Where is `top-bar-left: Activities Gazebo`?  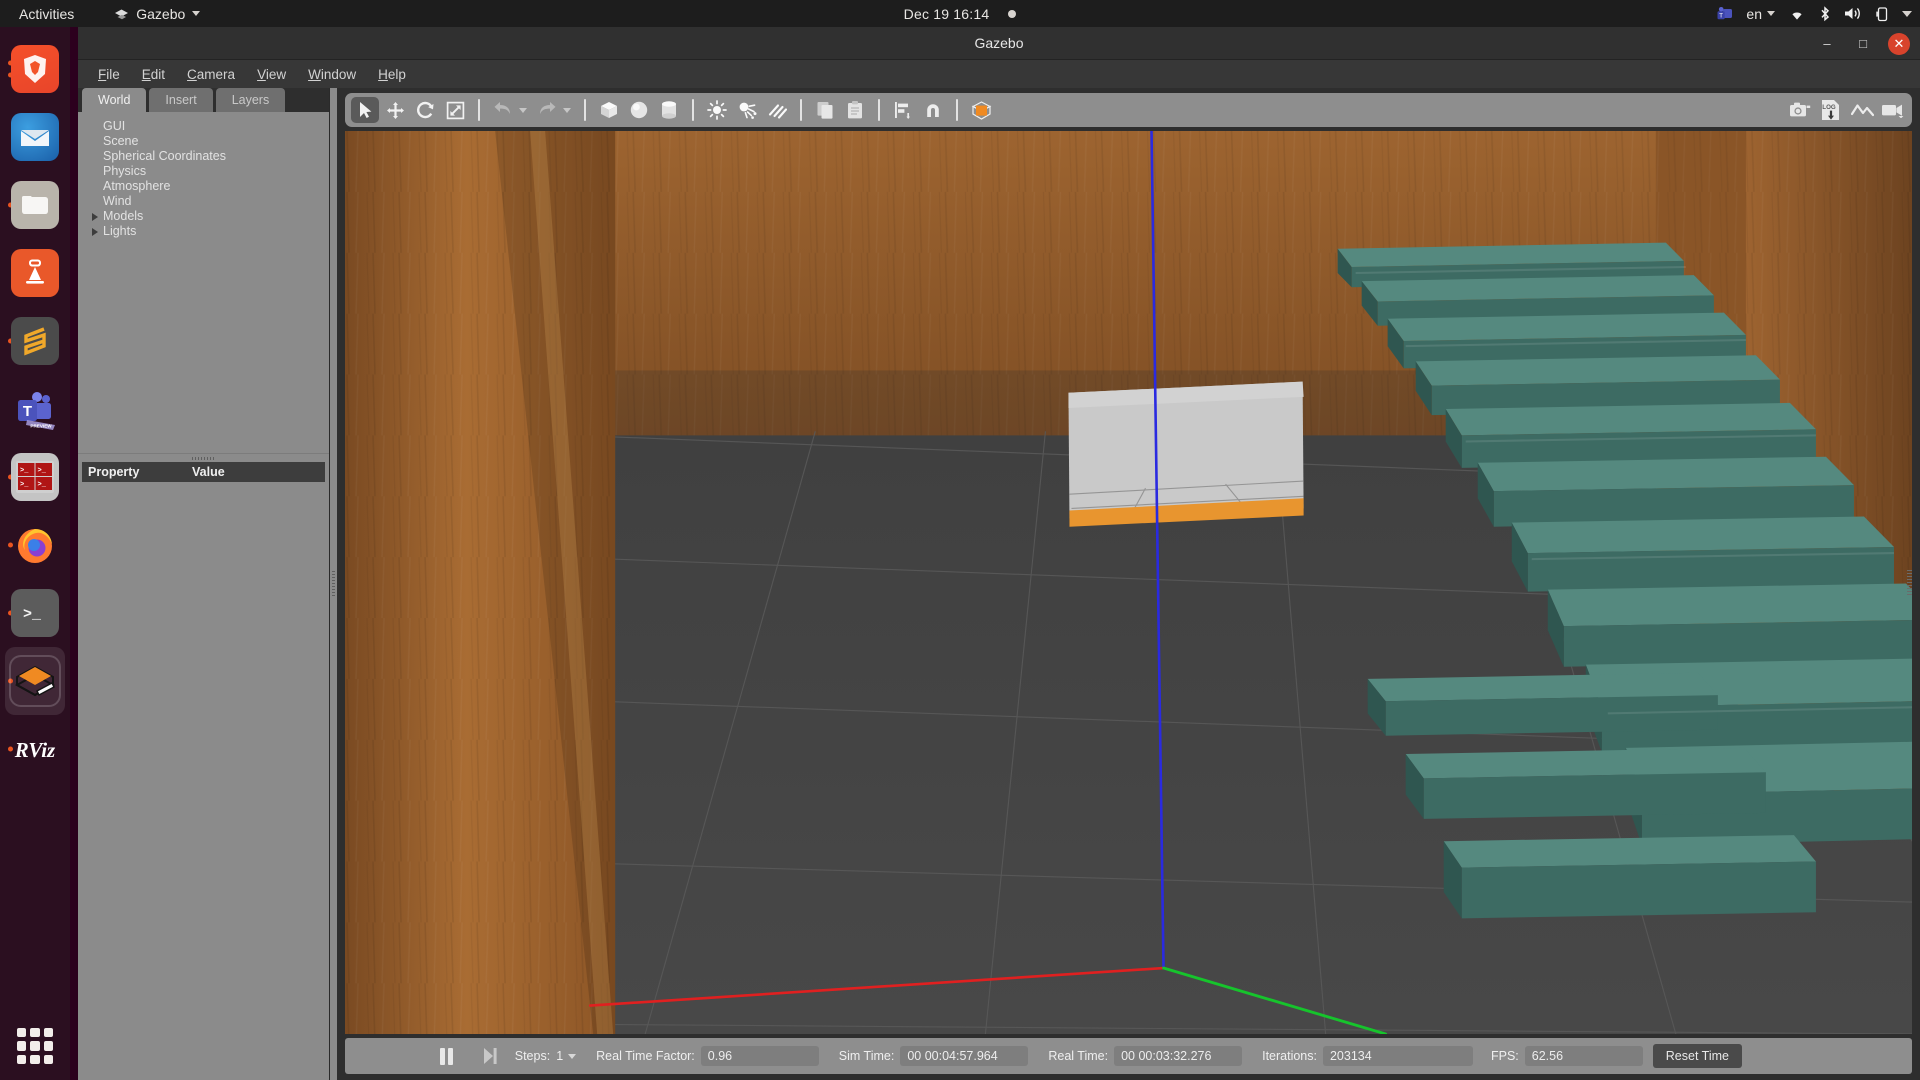
top-bar-left: Activities Gazebo is located at coordinates (104, 14).